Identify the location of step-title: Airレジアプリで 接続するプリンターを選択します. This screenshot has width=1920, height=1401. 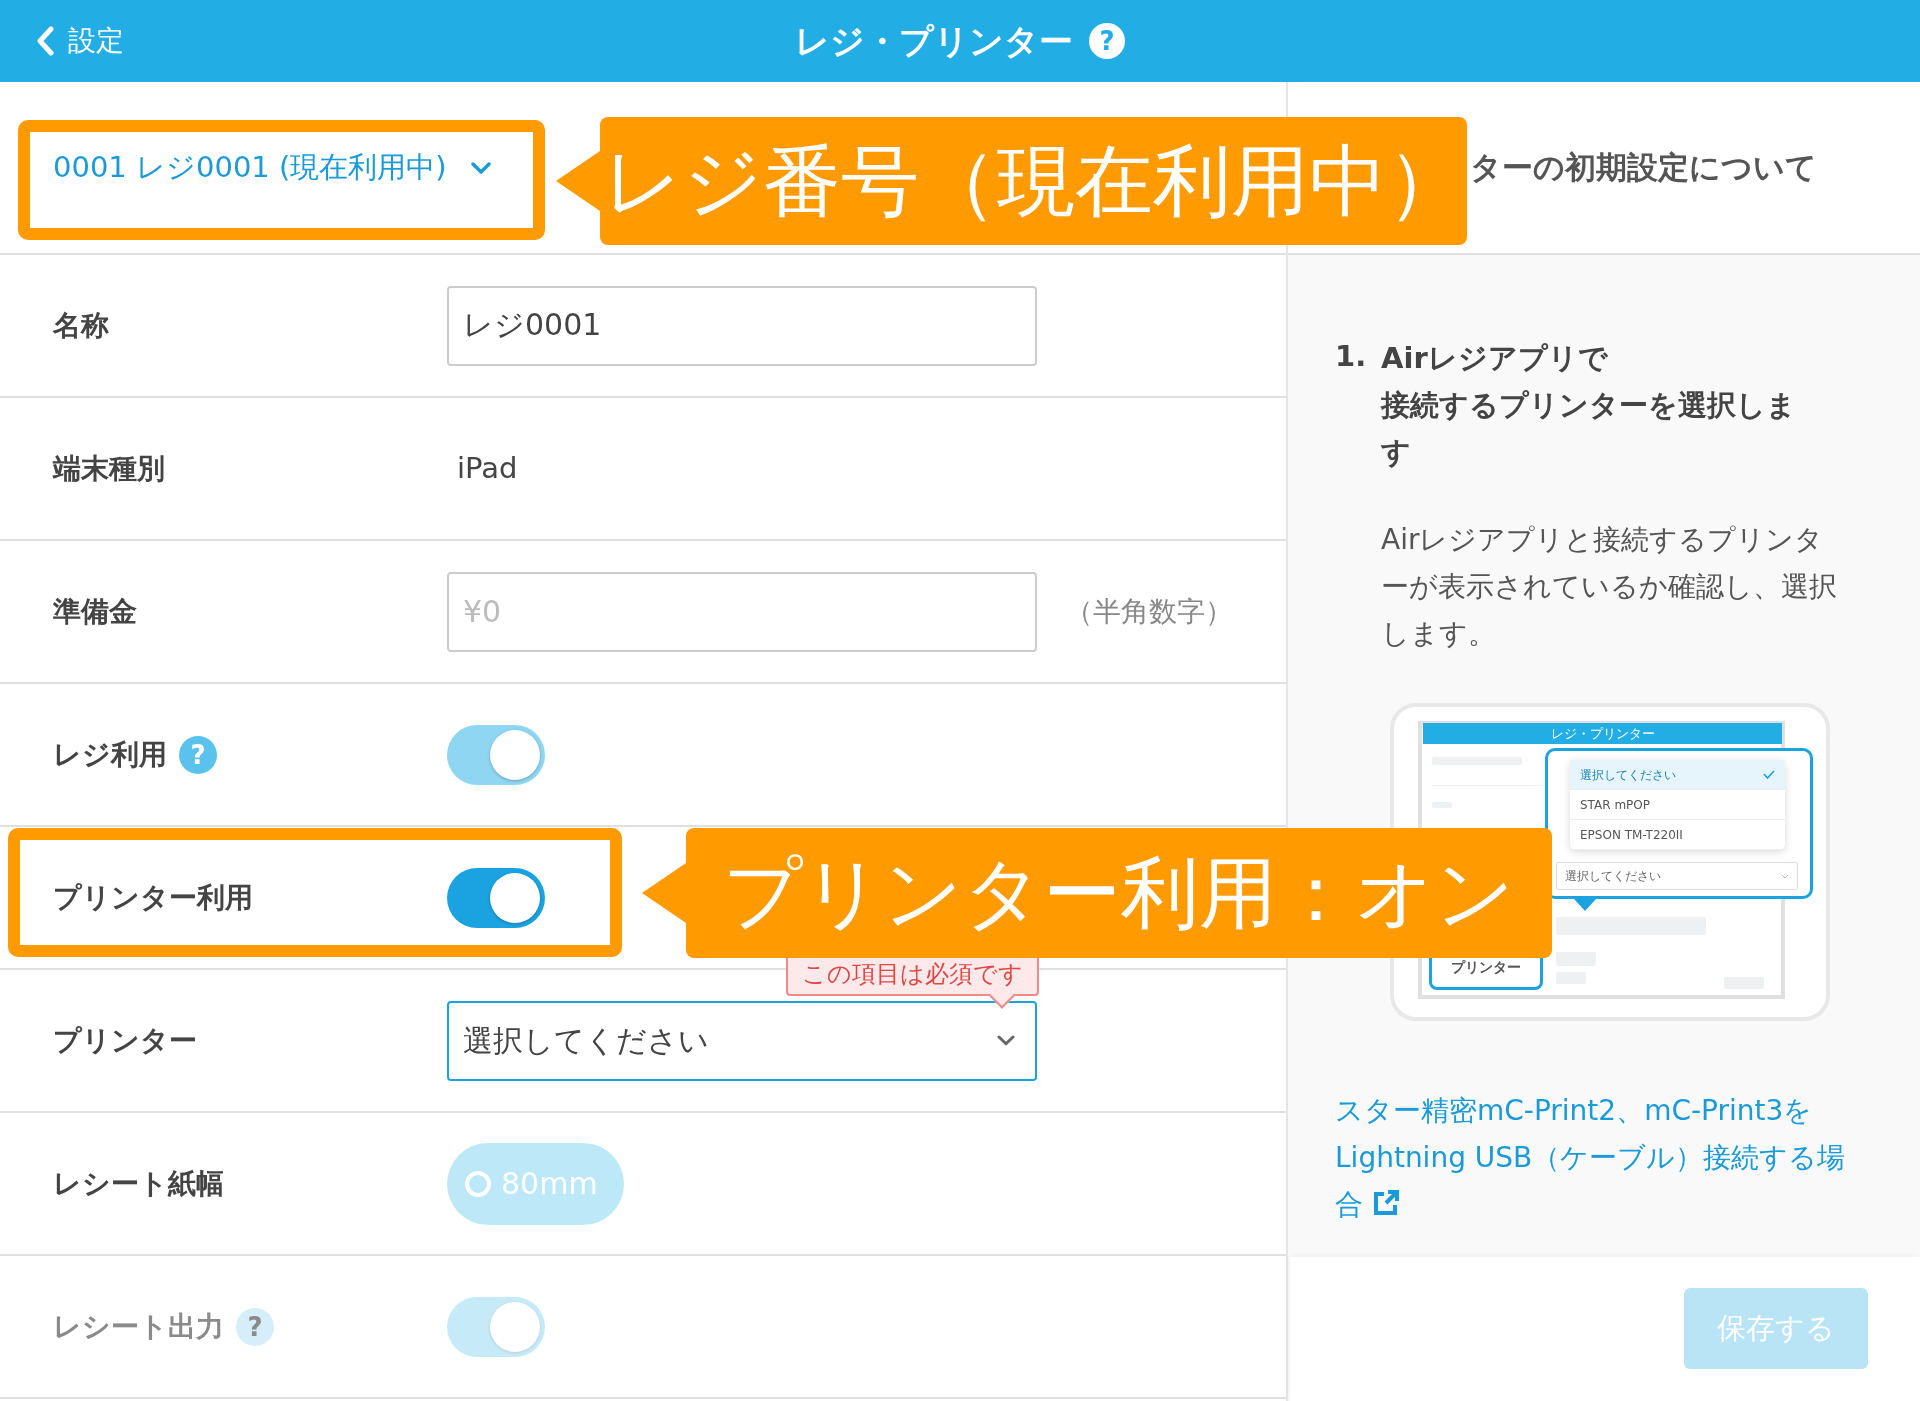
(1589, 405).